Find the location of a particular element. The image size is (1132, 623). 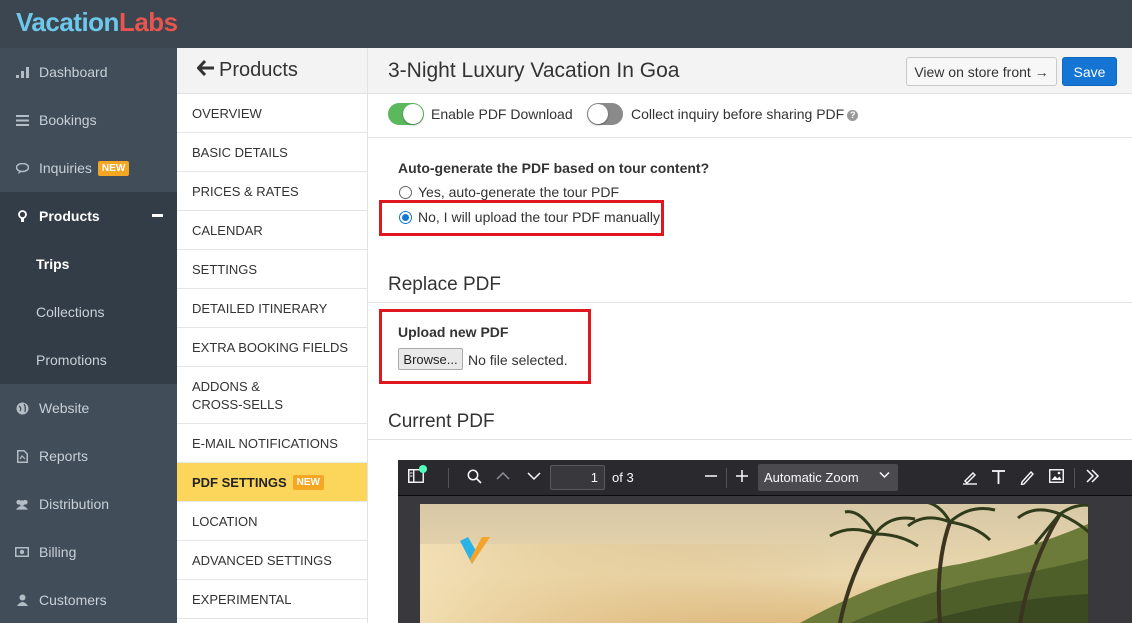

nav-inquiries: Inquiries NEW is located at coordinates (88, 168).